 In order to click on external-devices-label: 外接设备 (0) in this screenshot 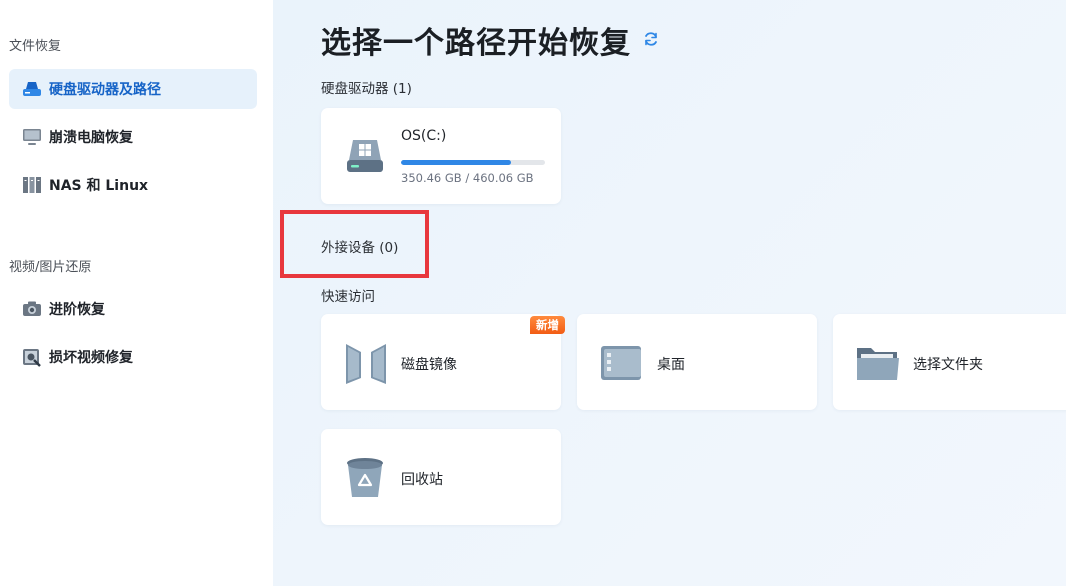, I will do `click(360, 248)`.